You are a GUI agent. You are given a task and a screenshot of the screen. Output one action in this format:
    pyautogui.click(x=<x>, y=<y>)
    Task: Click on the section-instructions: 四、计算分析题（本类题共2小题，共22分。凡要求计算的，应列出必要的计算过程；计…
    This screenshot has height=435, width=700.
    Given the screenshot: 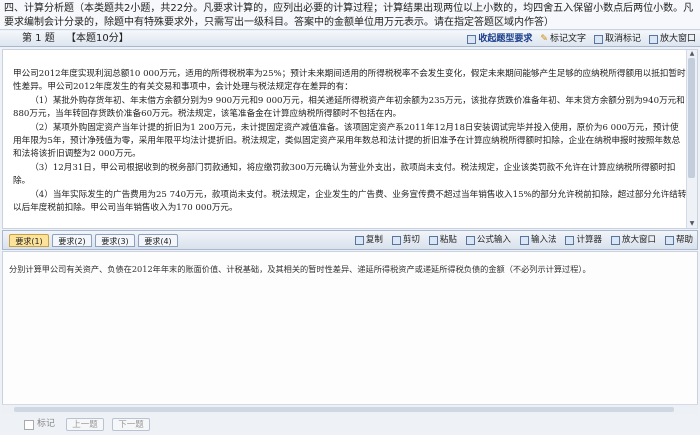 What is the action you would take?
    pyautogui.click(x=350, y=15)
    